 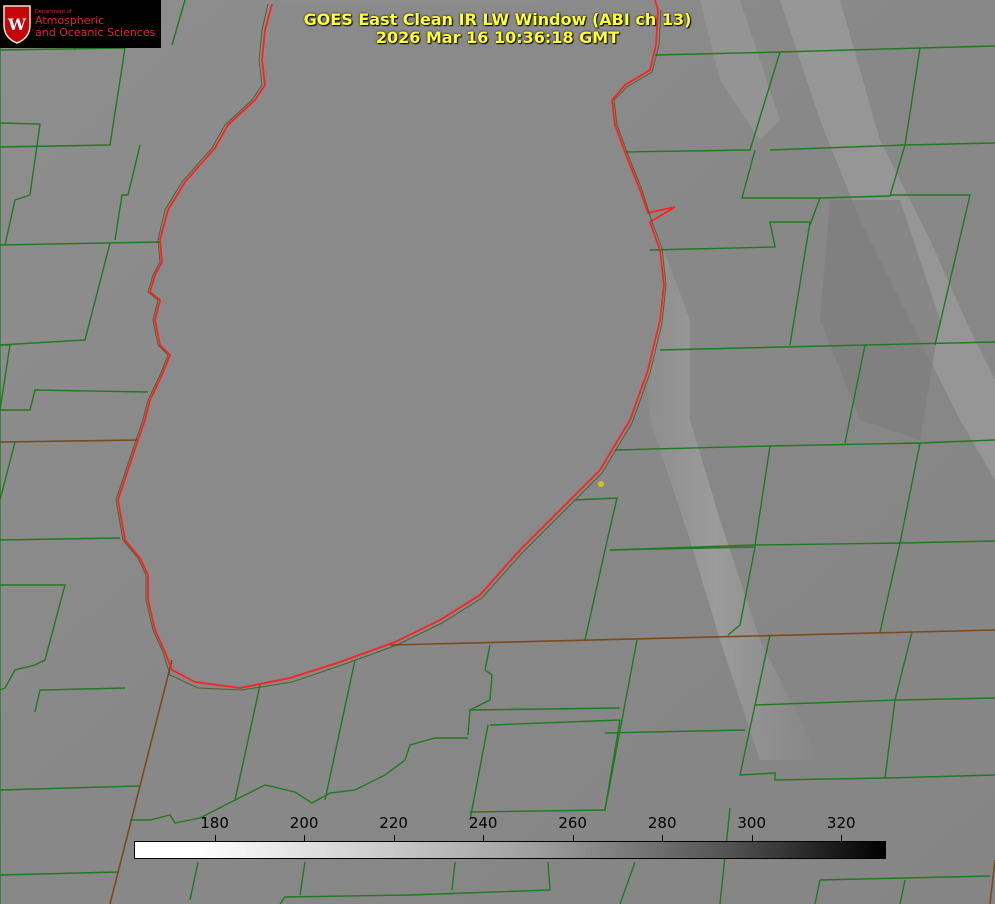 What do you see at coordinates (214, 823) in the screenshot?
I see `colorbar-tick-label: 180` at bounding box center [214, 823].